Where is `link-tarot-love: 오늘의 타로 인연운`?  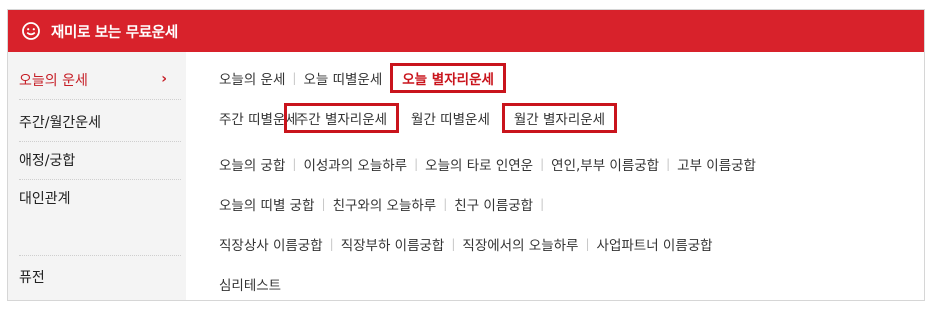 link-tarot-love: 오늘의 타로 인연운 is located at coordinates (479, 164).